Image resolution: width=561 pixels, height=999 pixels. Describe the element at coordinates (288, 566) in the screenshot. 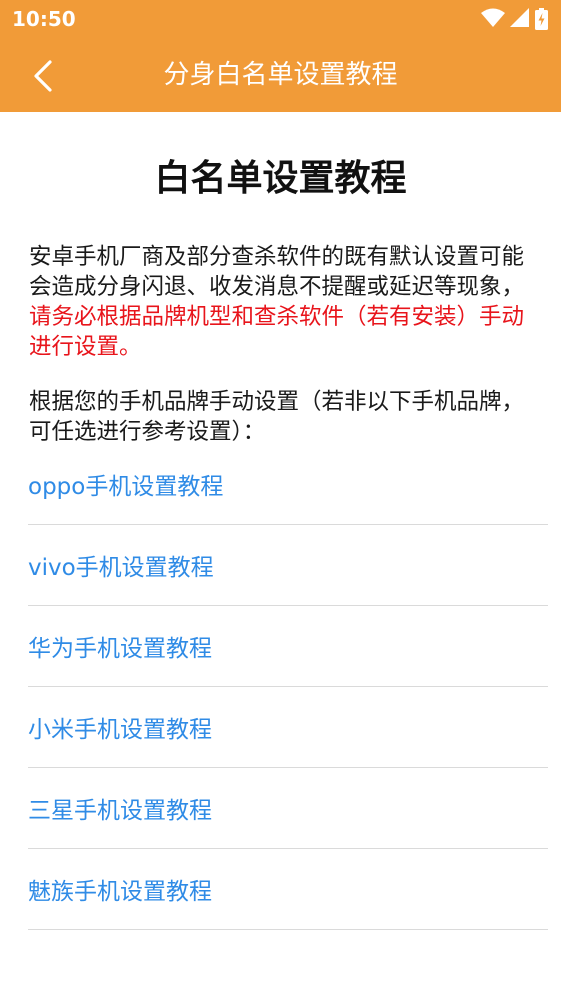

I see `brand-item-vivo: vivo手机设置教程` at that location.